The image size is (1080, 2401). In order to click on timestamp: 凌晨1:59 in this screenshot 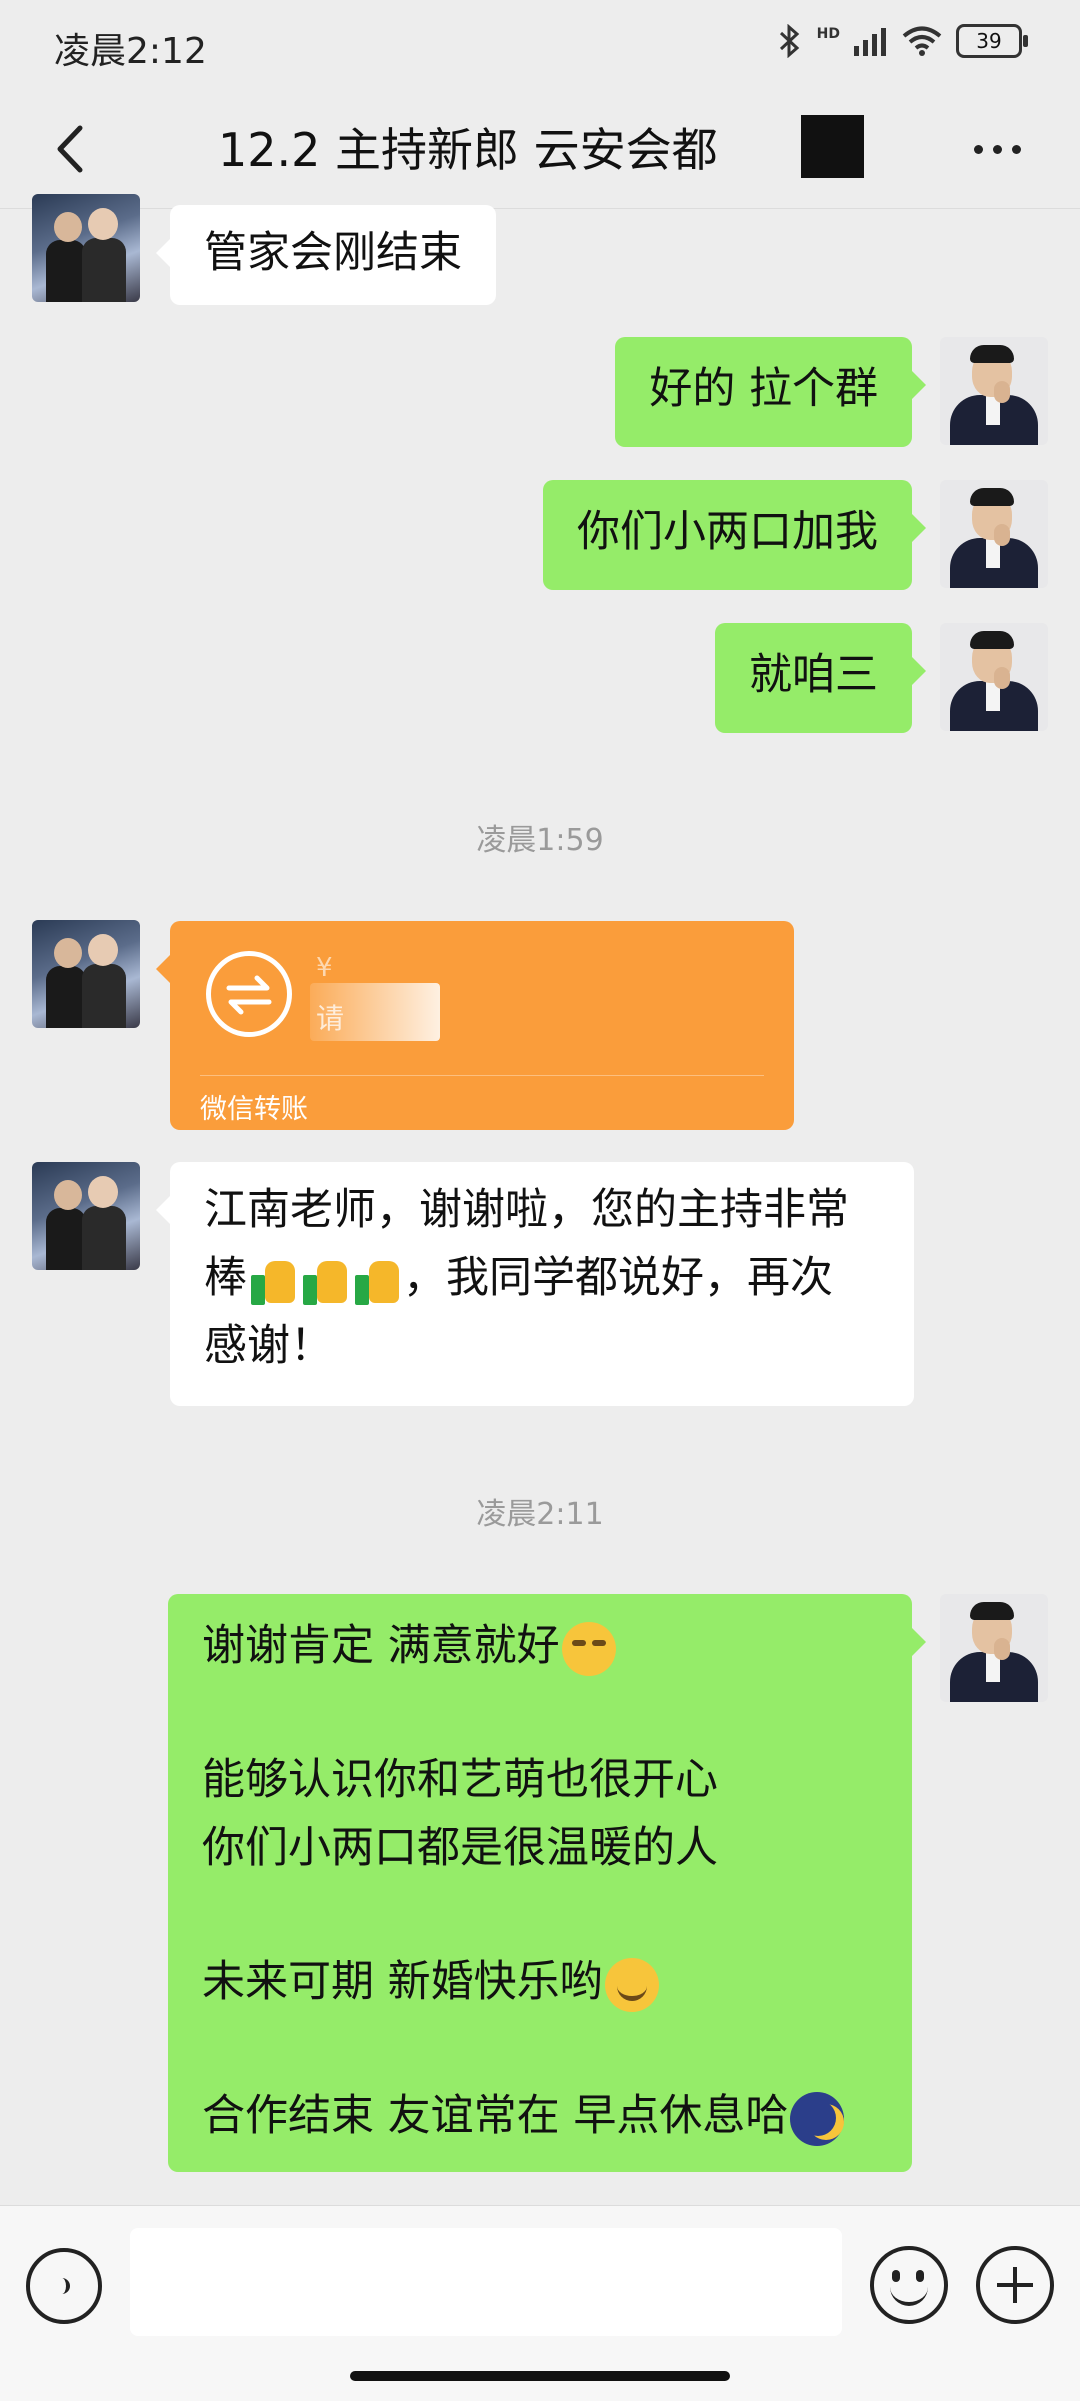, I will do `click(540, 840)`.